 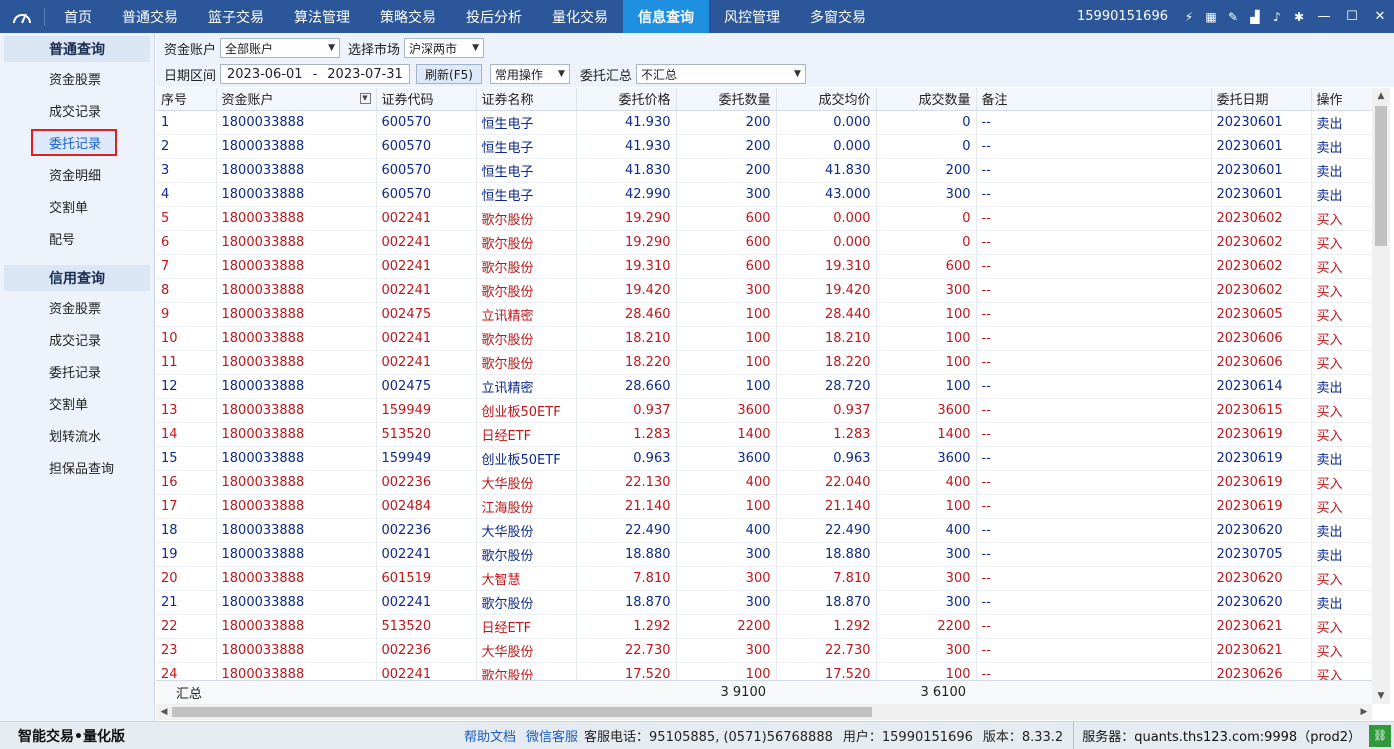 What do you see at coordinates (322, 16) in the screenshot?
I see `menu-item-3: 算法管理` at bounding box center [322, 16].